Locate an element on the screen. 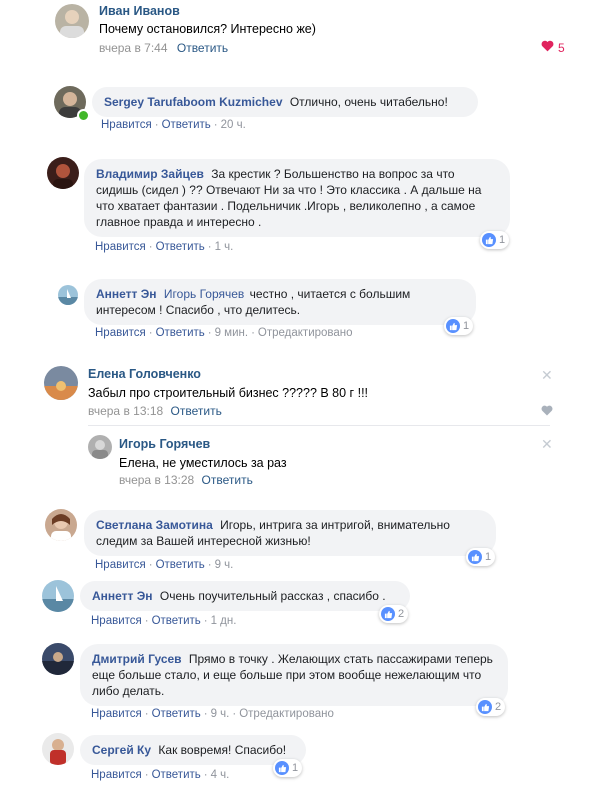 The height and width of the screenshot is (787, 591). comment-author: Иван Иванов is located at coordinates (139, 11).